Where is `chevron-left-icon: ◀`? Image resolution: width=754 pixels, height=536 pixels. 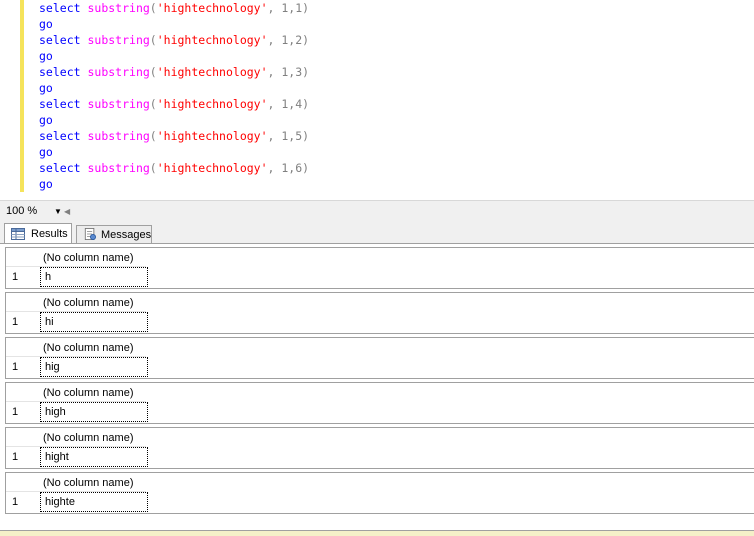
chevron-left-icon: ◀ is located at coordinates (67, 211).